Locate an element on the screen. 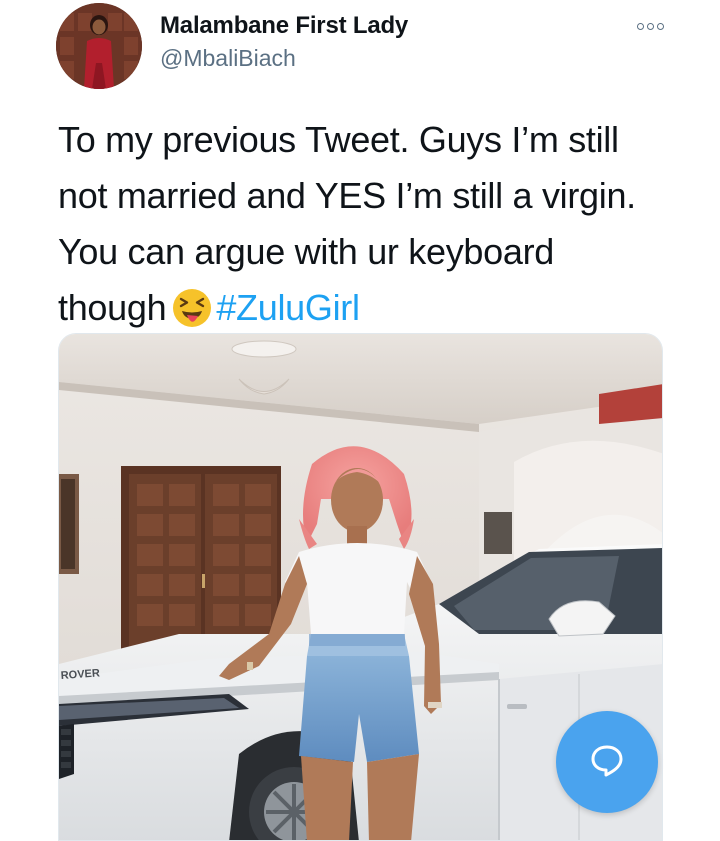 The image size is (720, 841). author-handle: @MbaliBiach is located at coordinates (228, 58).